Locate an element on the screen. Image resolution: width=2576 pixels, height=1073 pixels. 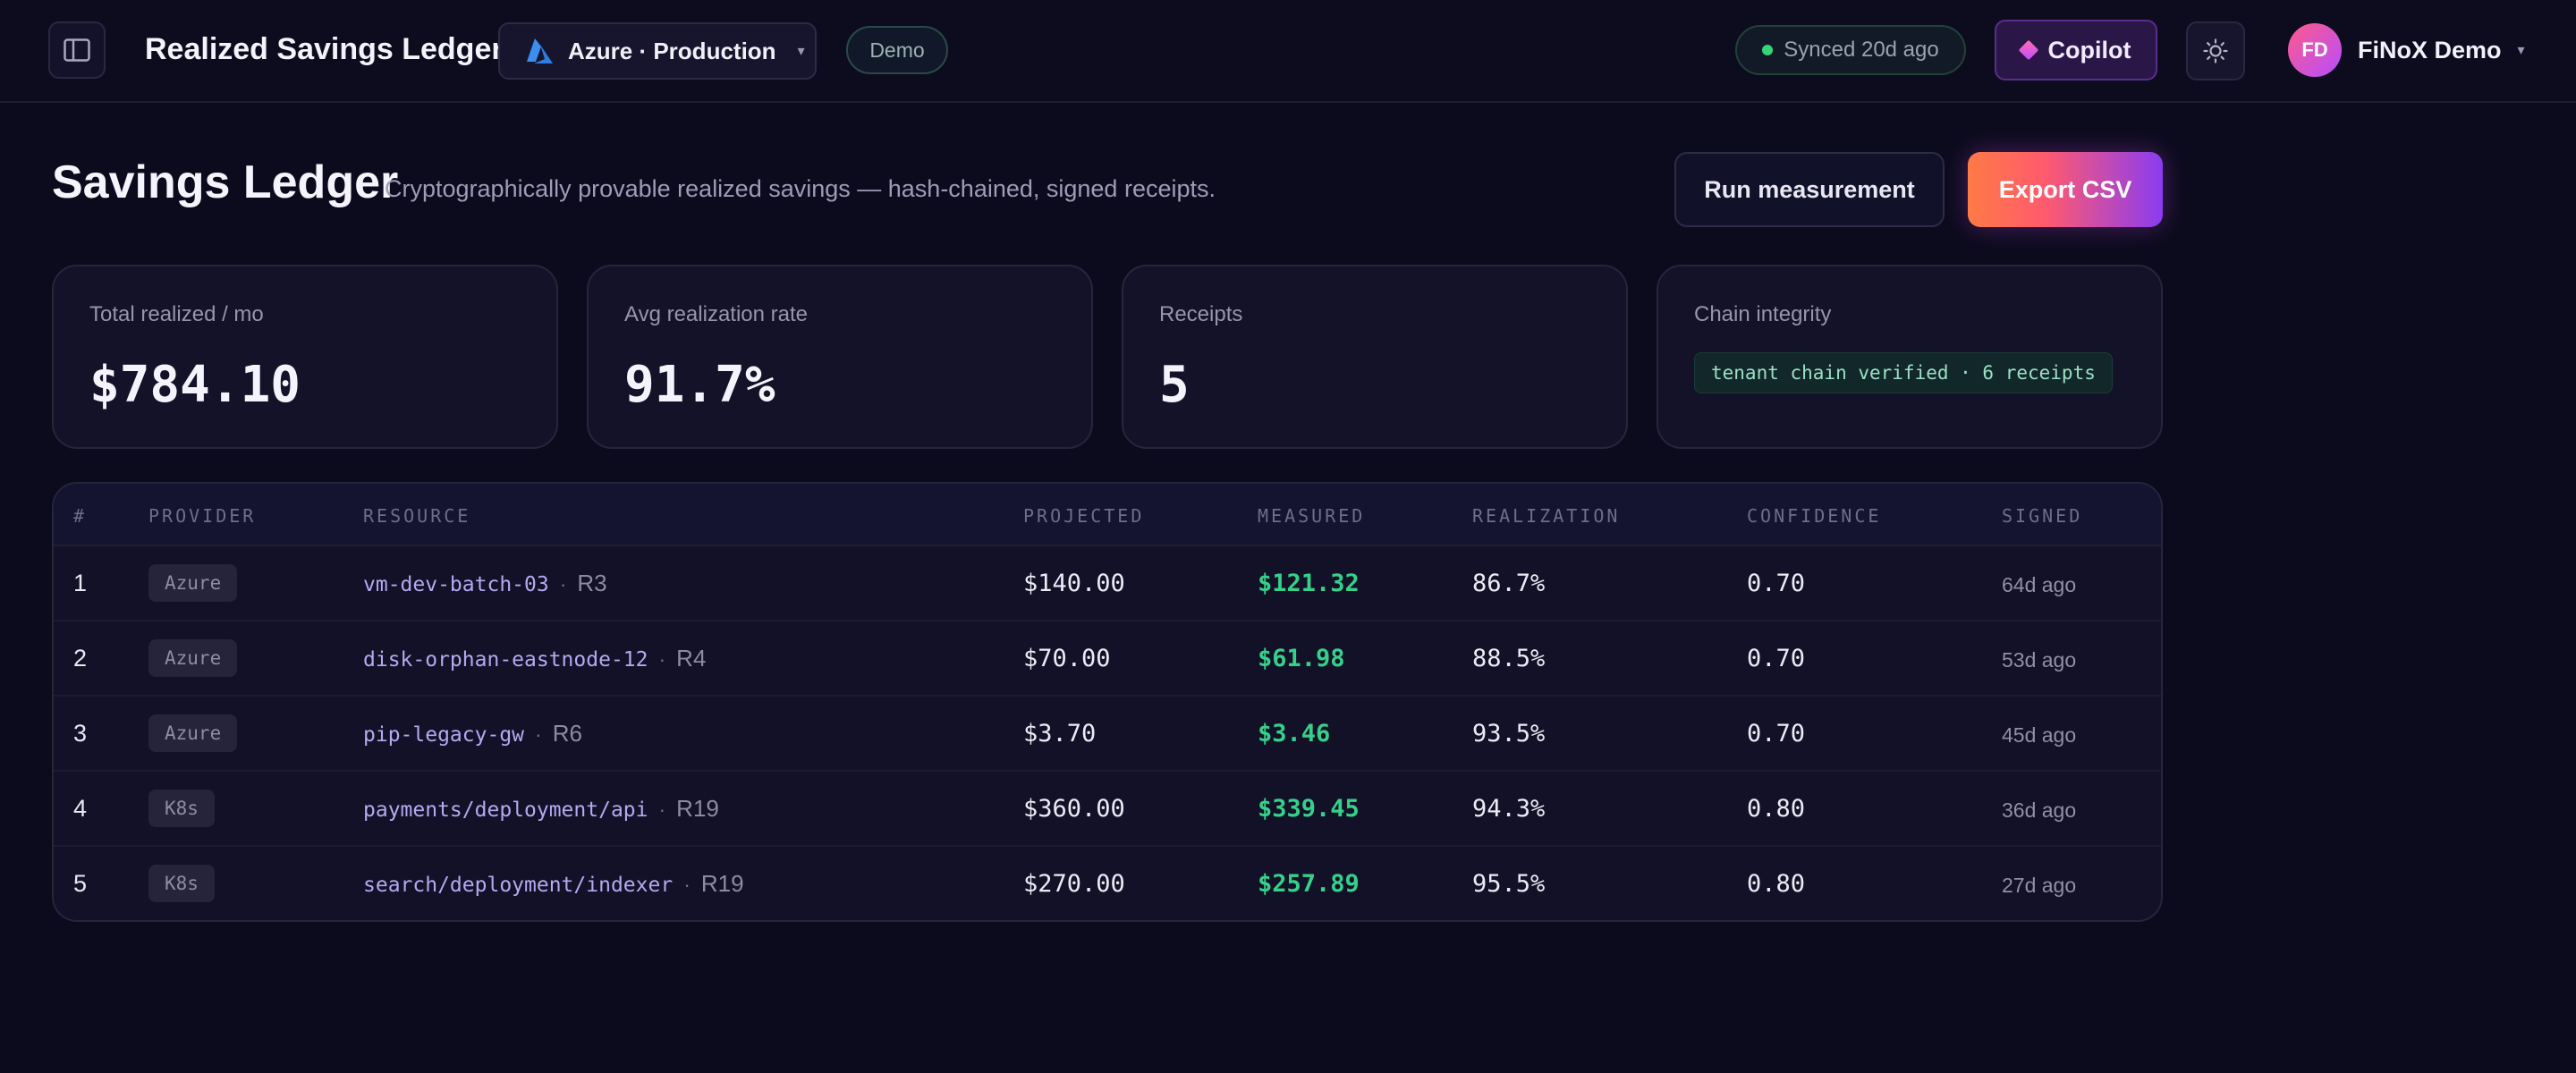
column-header-index: # is located at coordinates (80, 516).